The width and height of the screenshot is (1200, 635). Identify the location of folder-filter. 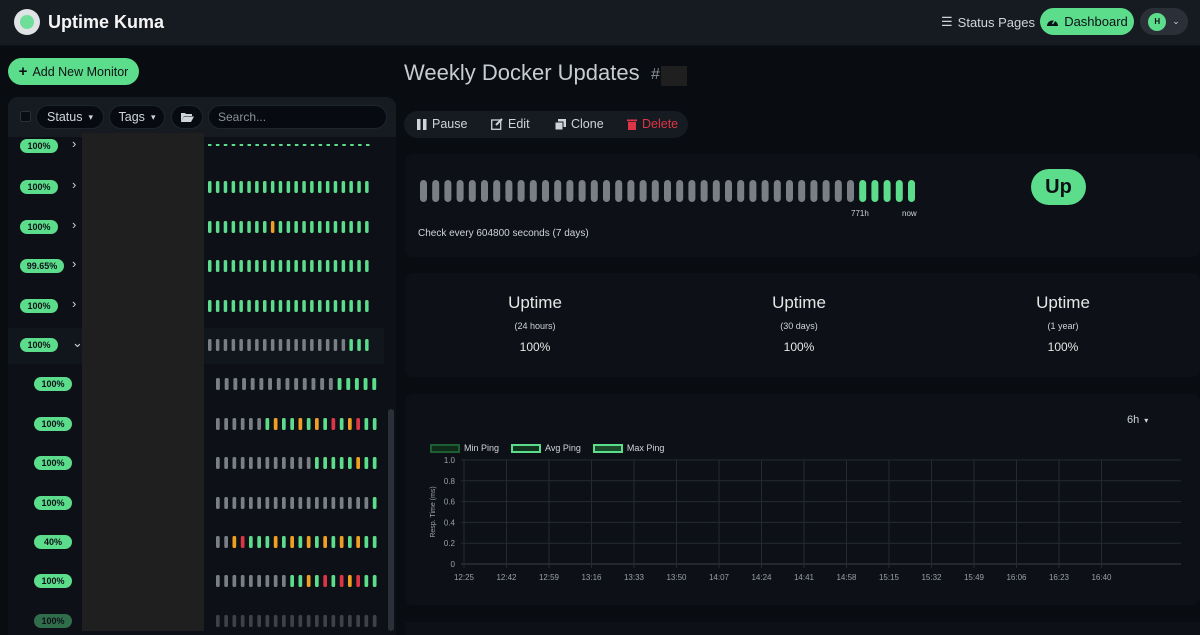
(187, 117).